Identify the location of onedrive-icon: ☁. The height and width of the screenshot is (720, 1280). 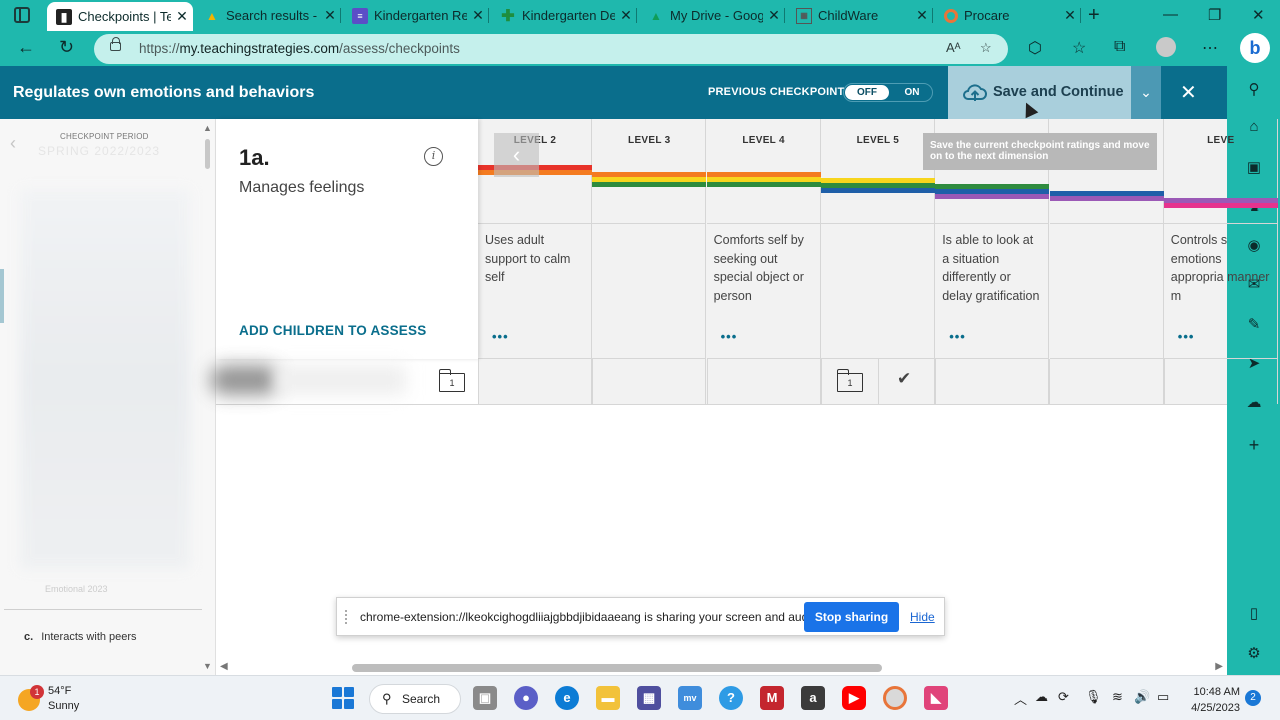
(1041, 697).